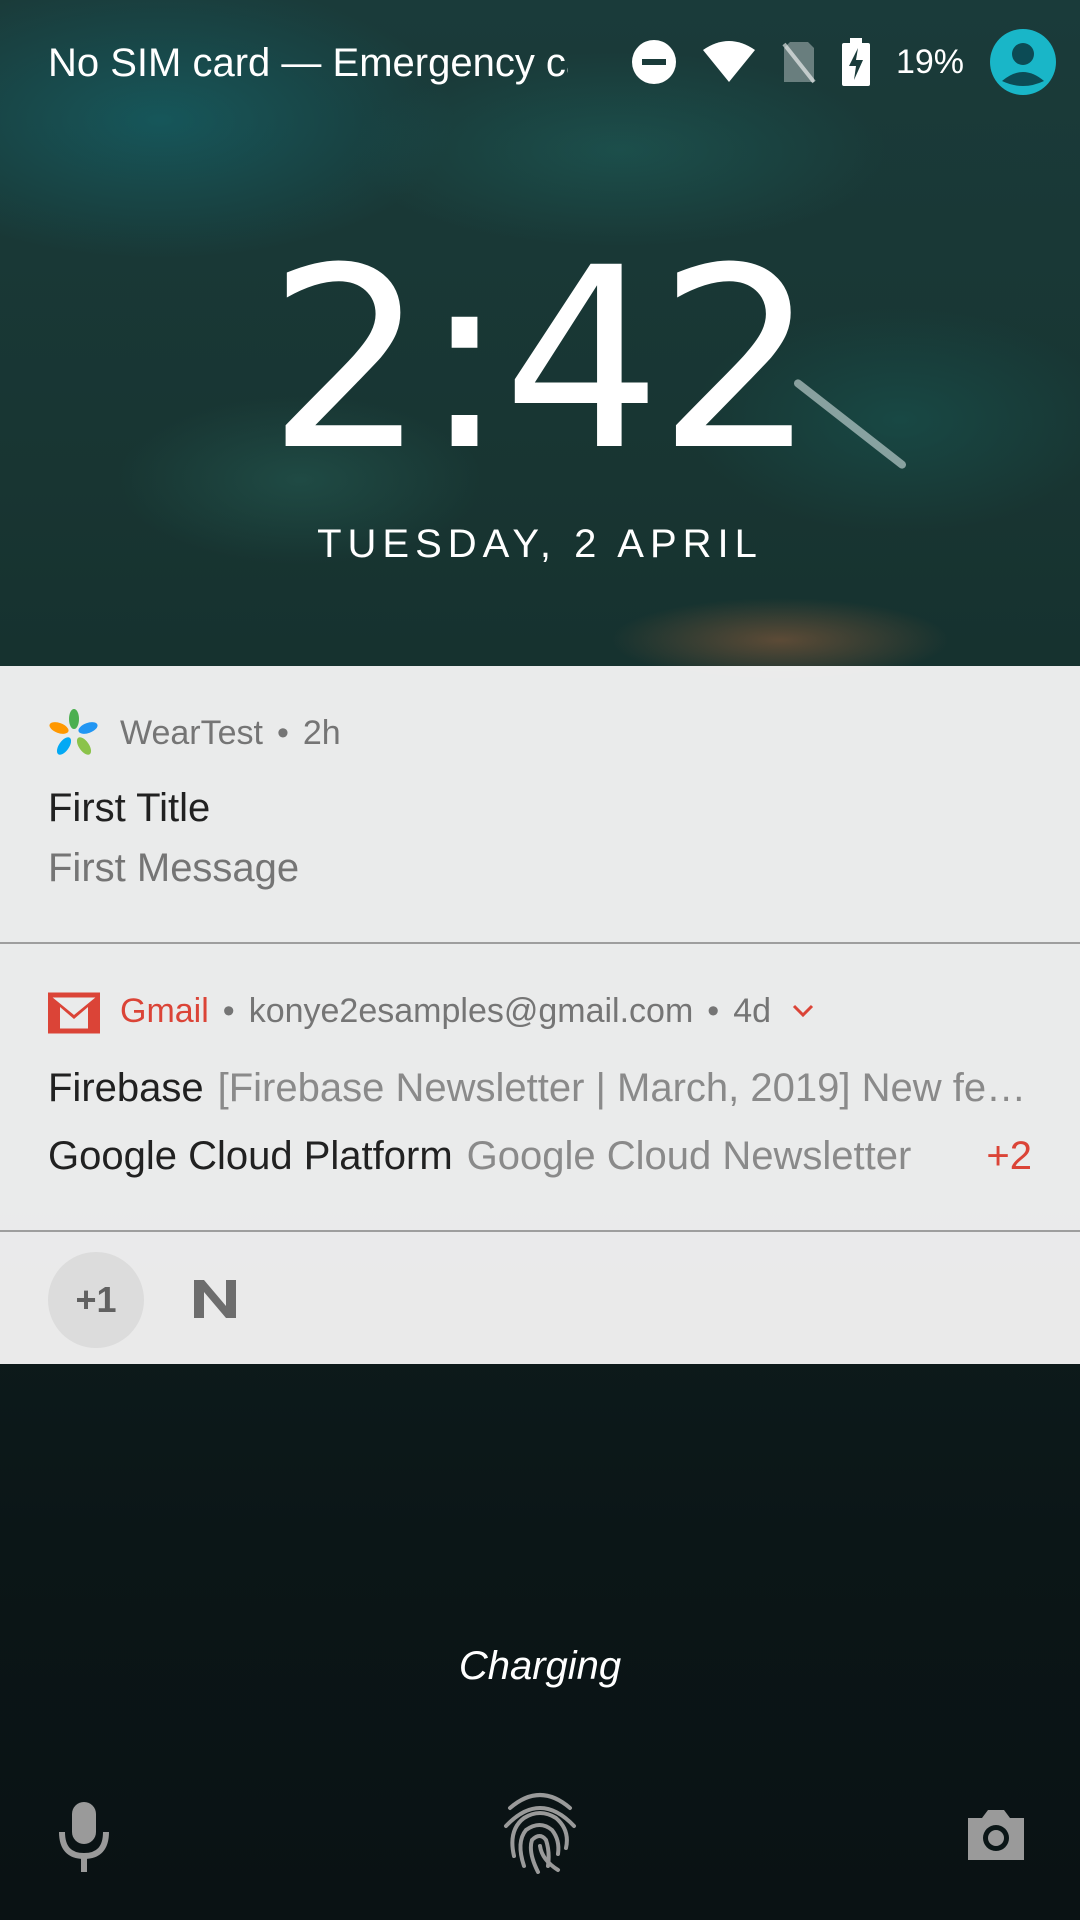 The width and height of the screenshot is (1080, 1920). I want to click on lockscreen-date: TUESDAY, 2 APRIL, so click(540, 544).